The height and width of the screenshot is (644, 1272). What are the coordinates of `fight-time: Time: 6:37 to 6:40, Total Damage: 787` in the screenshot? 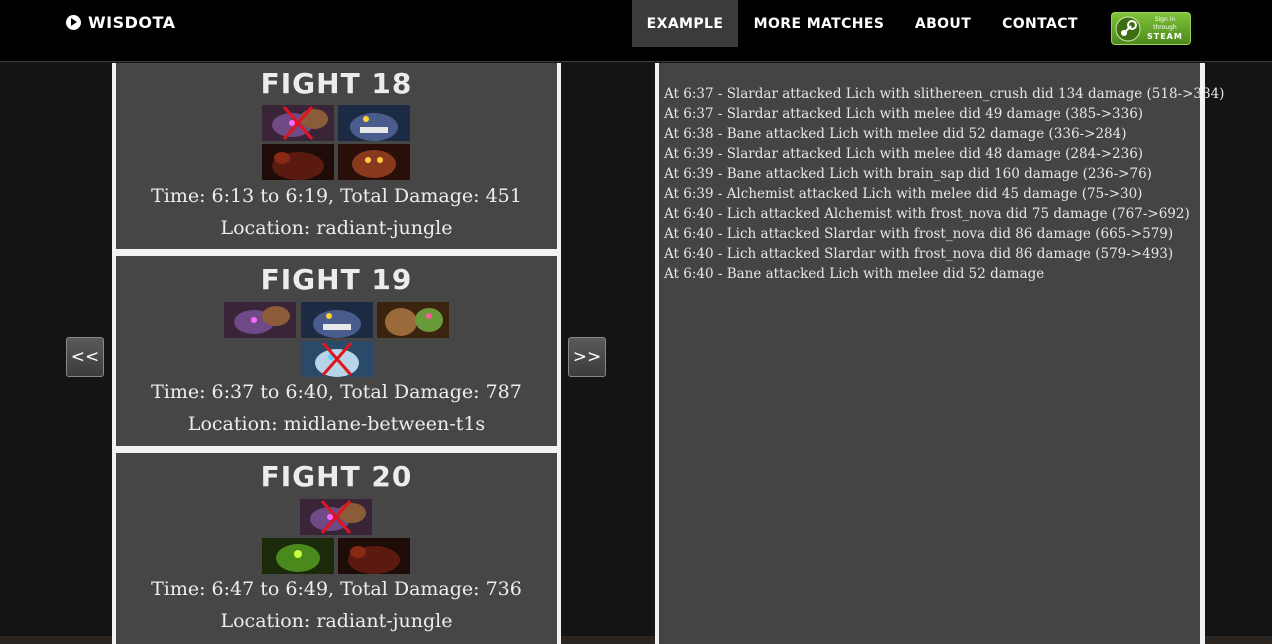 It's located at (336, 392).